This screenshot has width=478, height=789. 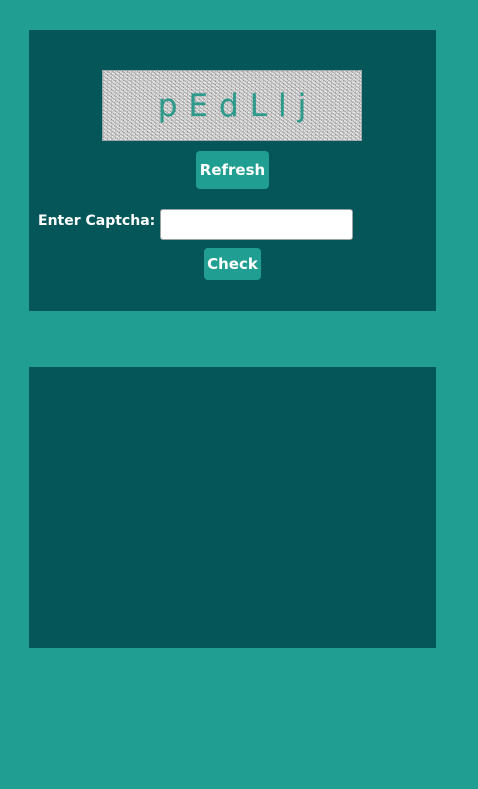 I want to click on captcha-input, so click(x=256, y=224).